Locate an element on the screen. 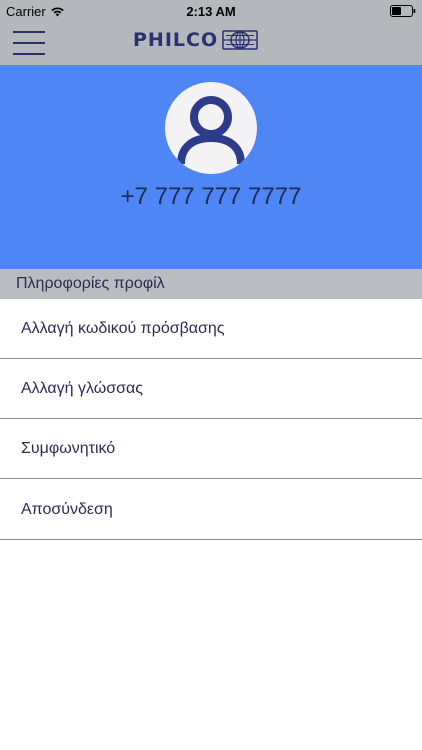 The width and height of the screenshot is (422, 750). menu-item-change-password: Αλλαγή κωδικού πρόσβασης is located at coordinates (211, 329).